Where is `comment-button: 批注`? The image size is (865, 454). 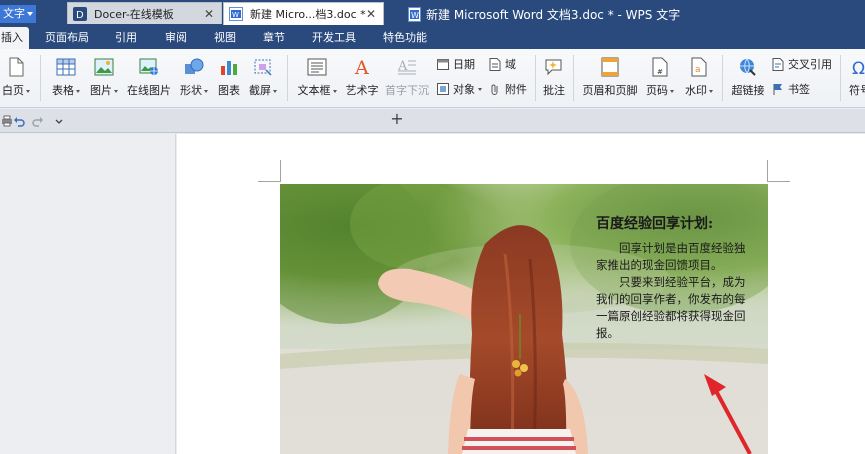 comment-button: 批注 is located at coordinates (554, 74).